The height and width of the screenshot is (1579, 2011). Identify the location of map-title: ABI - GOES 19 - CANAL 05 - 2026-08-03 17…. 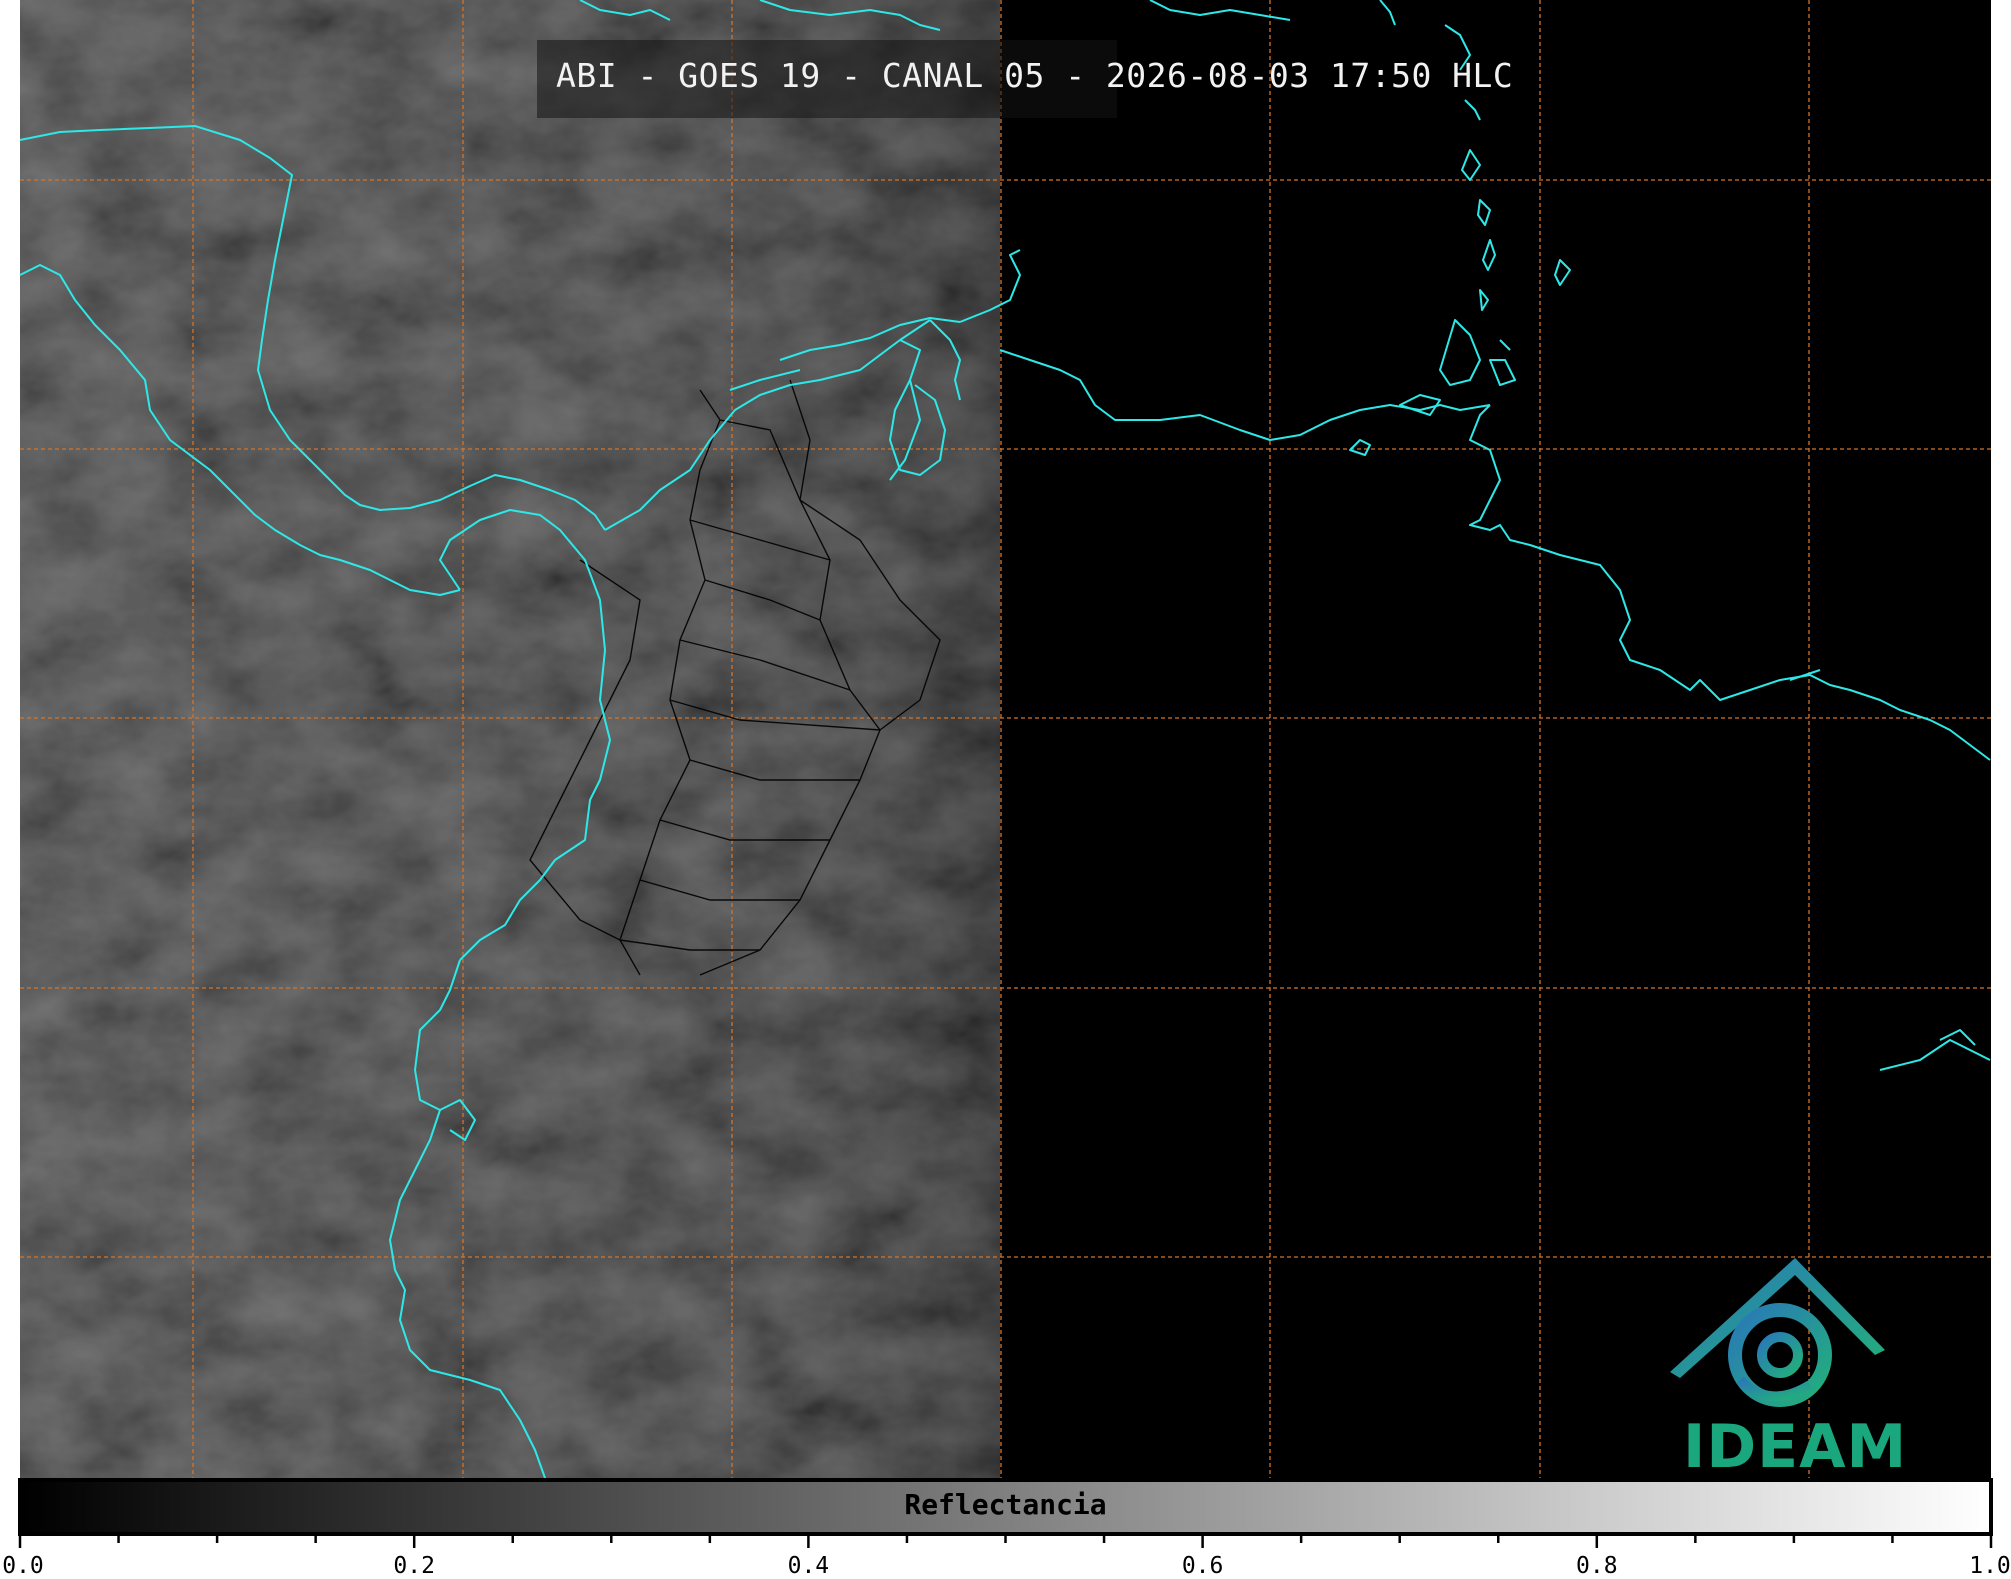
(1035, 75).